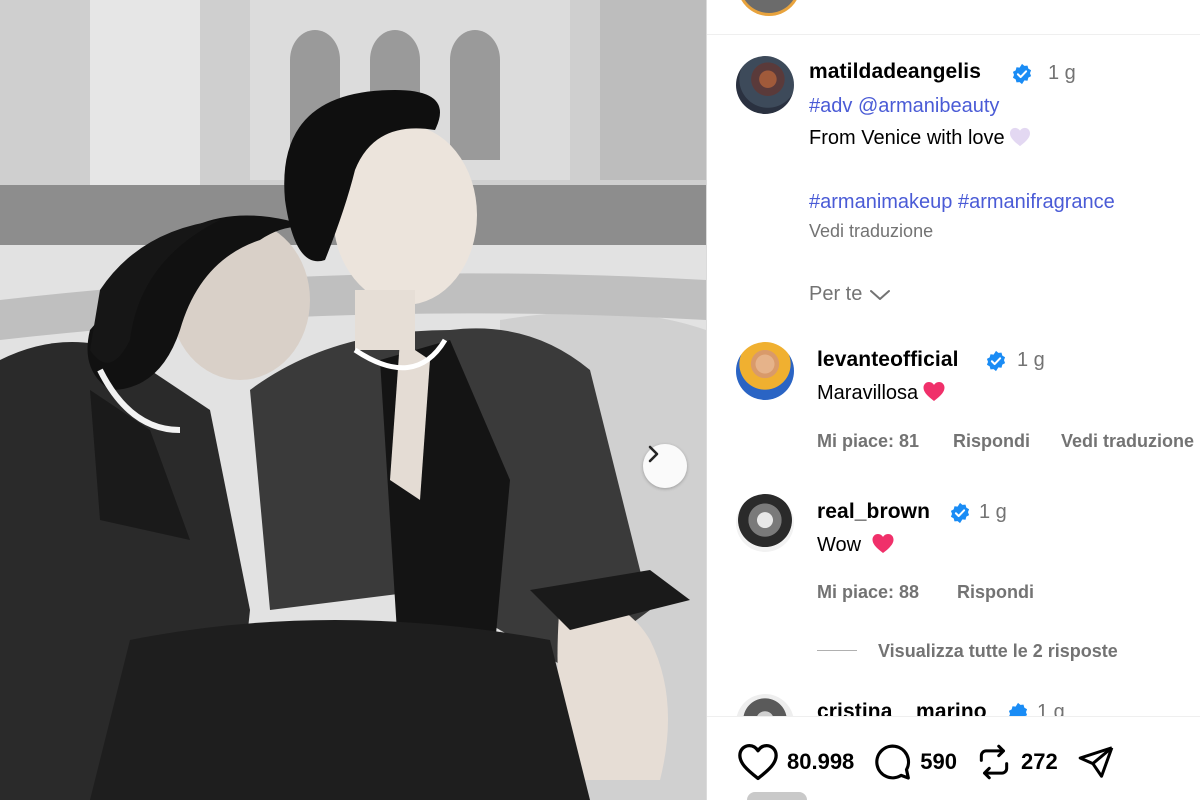 Image resolution: width=1200 pixels, height=800 pixels. I want to click on comment-likes: Mi piace: 81, so click(868, 441).